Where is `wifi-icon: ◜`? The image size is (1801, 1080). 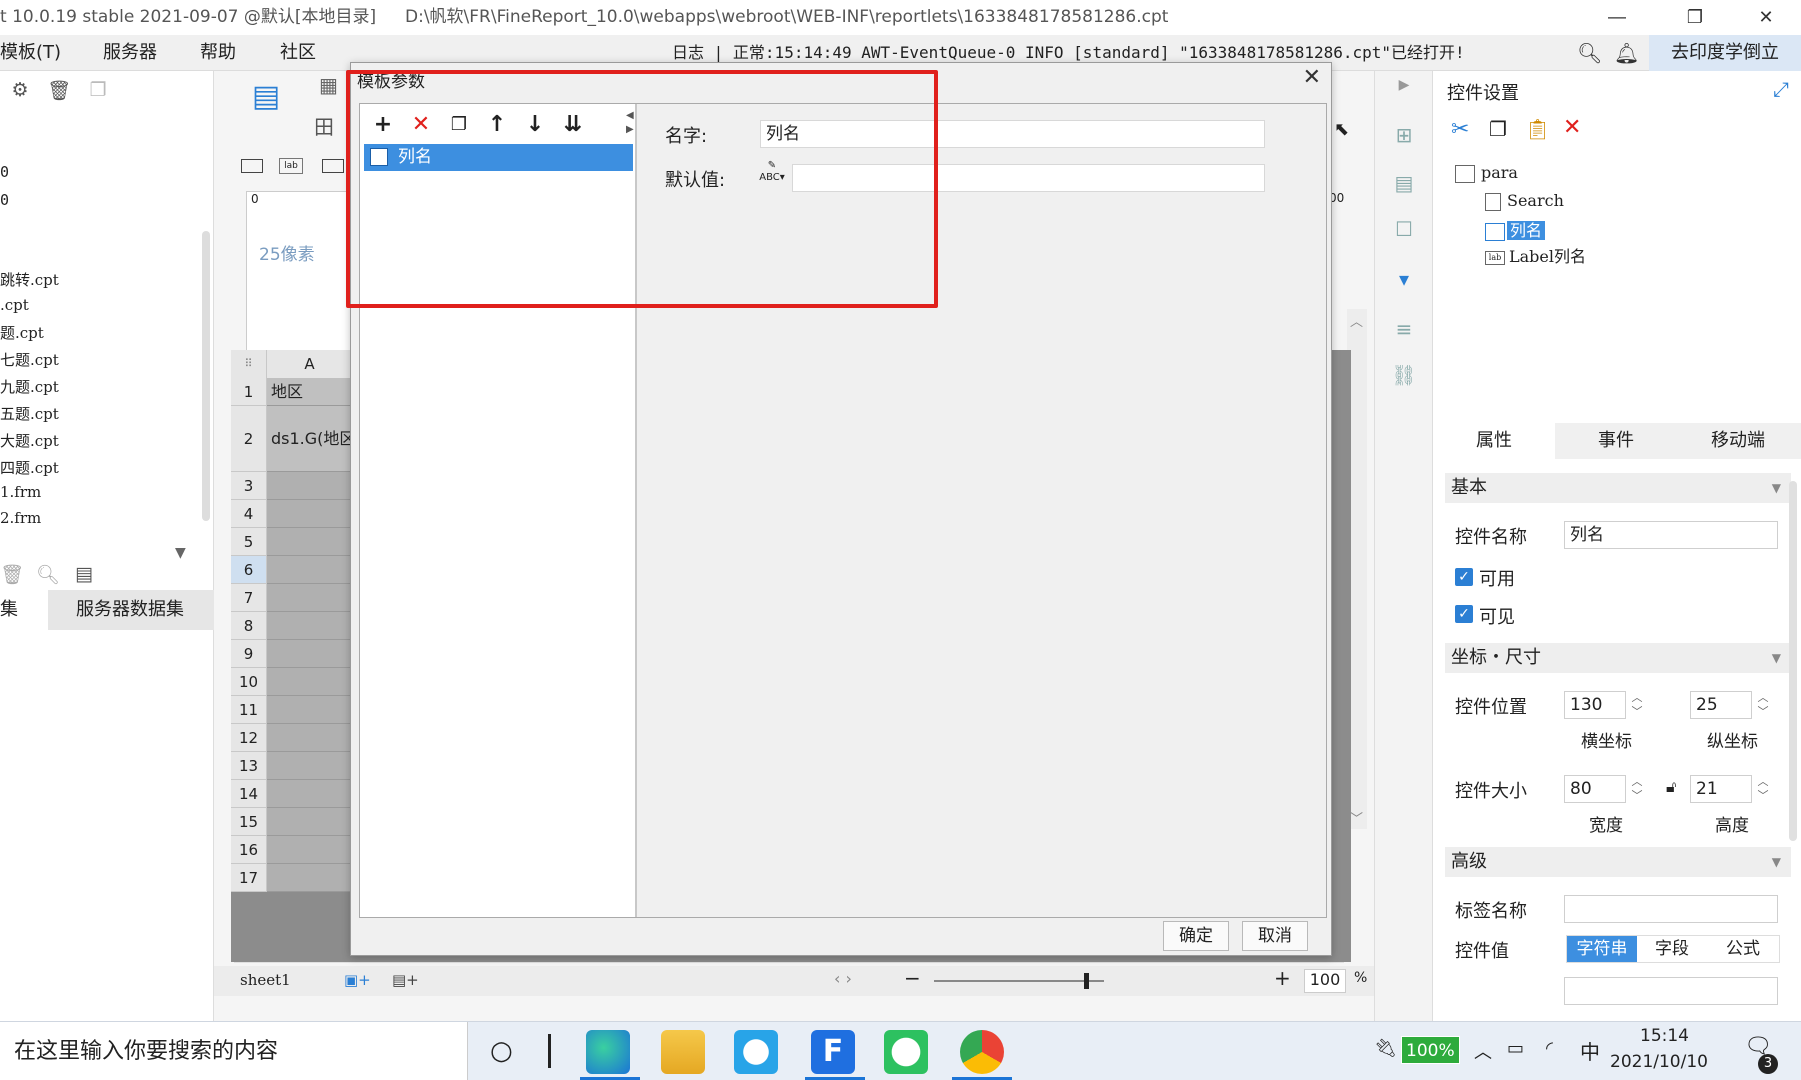 wifi-icon: ◜ is located at coordinates (1549, 1048).